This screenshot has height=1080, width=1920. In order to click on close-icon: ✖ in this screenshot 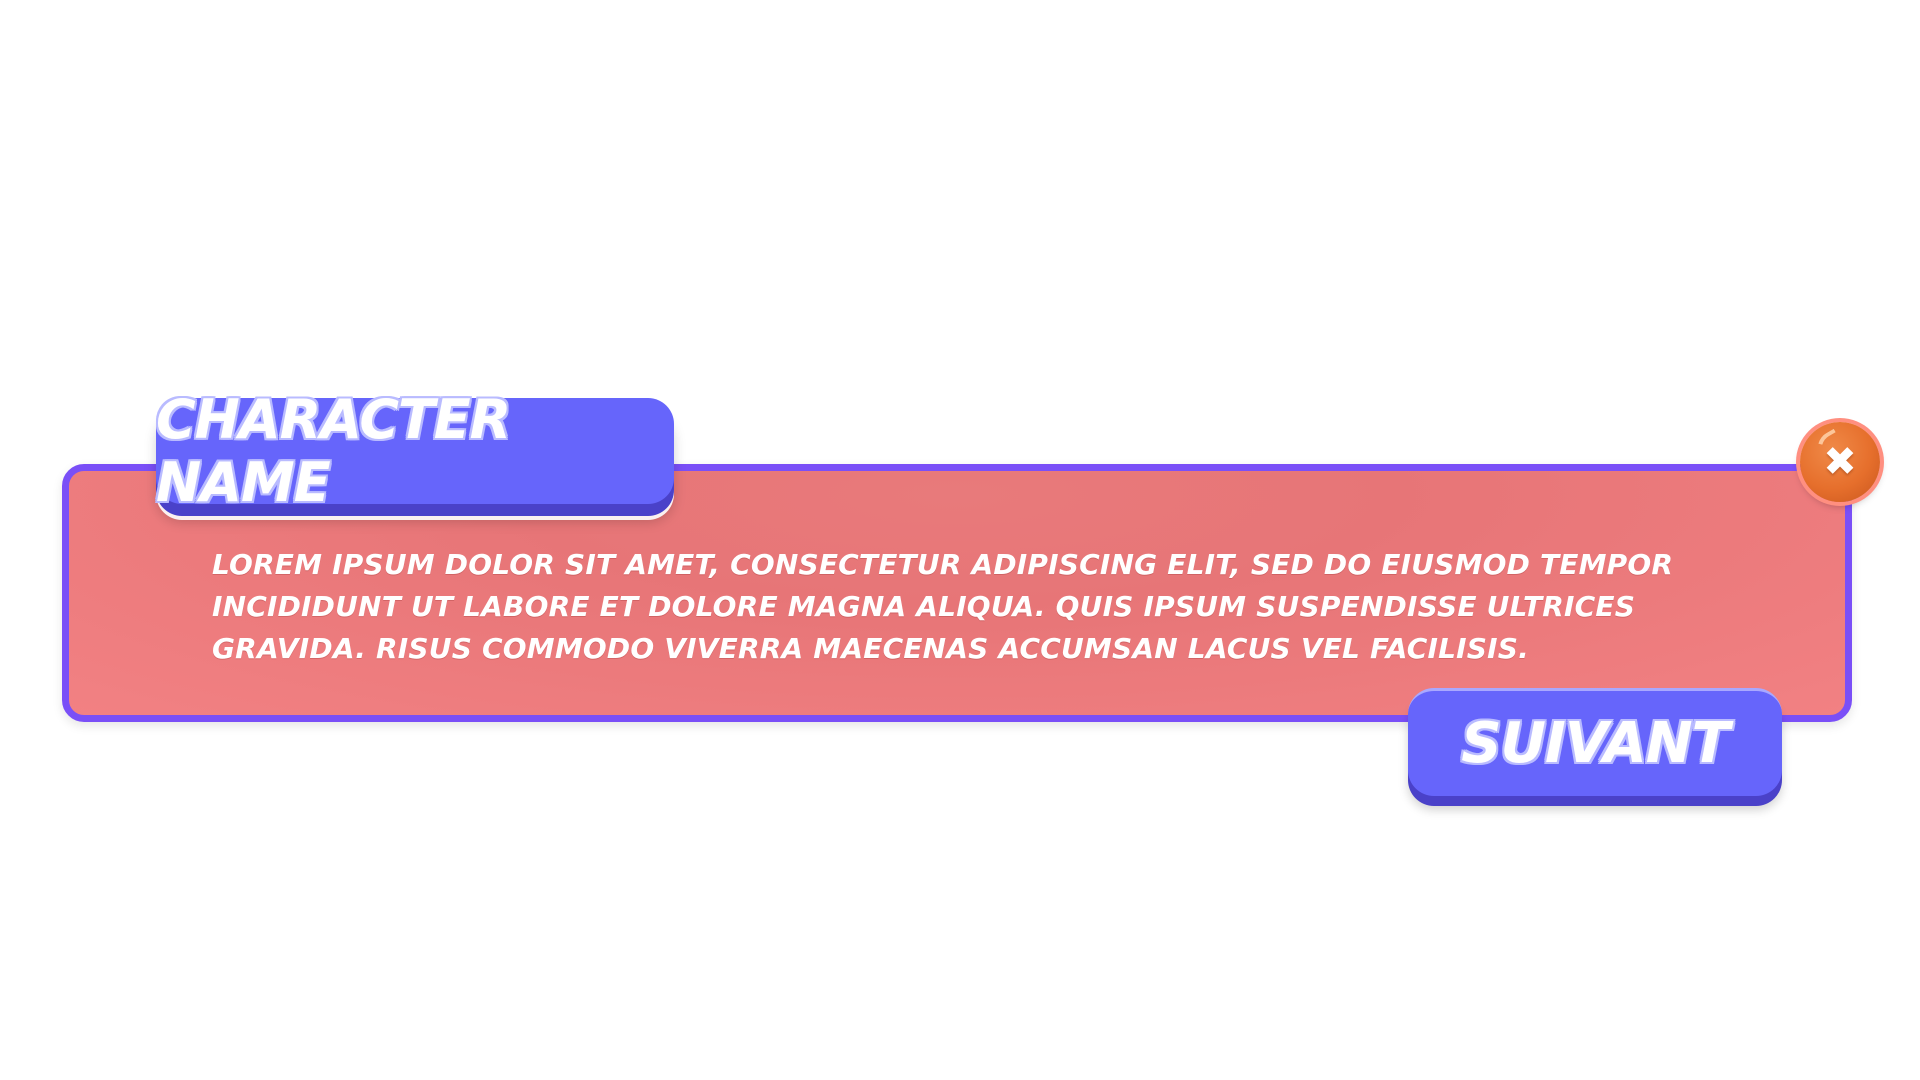, I will do `click(1840, 462)`.